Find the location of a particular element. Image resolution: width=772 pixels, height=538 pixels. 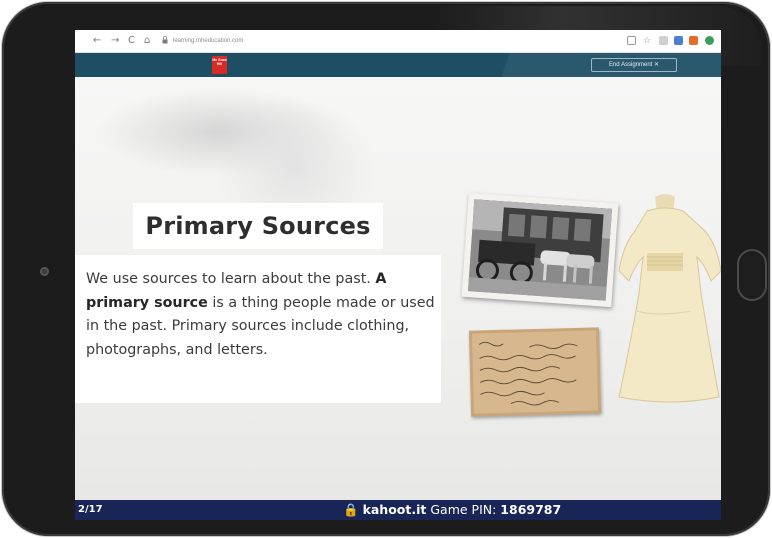

browser-toolbar: ← → C ⌂ learning.mheducation.com ☆ is located at coordinates (398, 41).